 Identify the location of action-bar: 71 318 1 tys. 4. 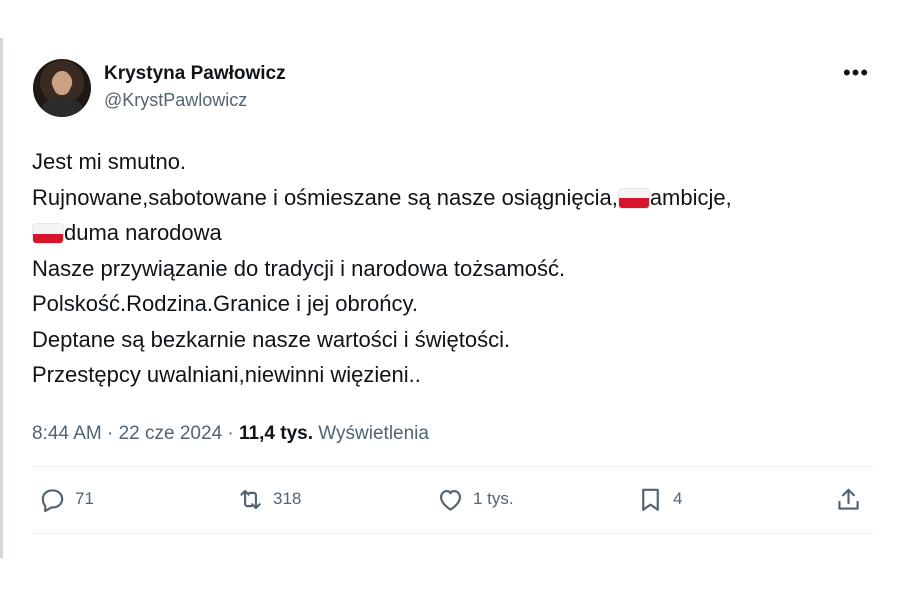
(453, 500).